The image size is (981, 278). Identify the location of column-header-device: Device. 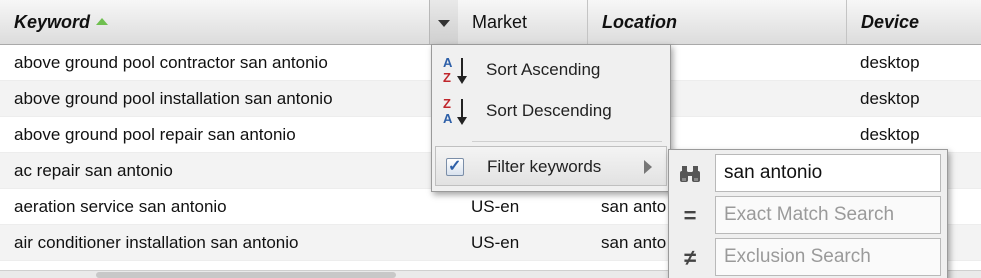
(914, 22).